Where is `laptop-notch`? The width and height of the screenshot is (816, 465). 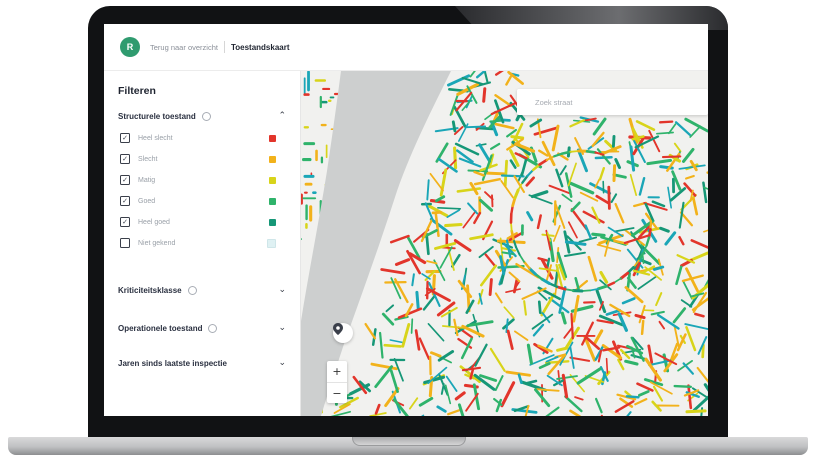 laptop-notch is located at coordinates (409, 441).